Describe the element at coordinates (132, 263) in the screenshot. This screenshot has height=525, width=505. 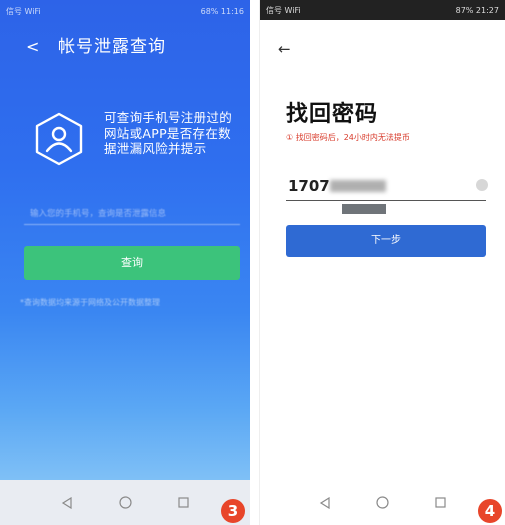
I see `query-button: 查询` at that location.